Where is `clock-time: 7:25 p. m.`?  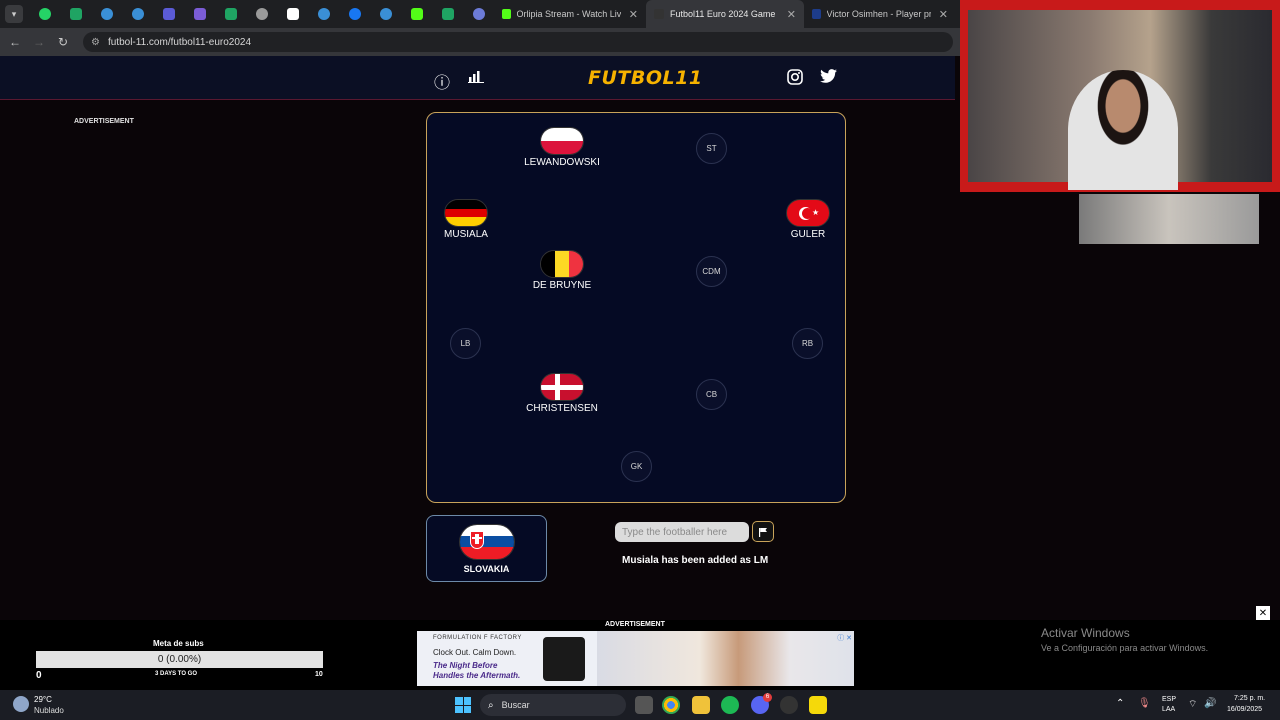
clock-time: 7:25 p. m. is located at coordinates (1249, 698).